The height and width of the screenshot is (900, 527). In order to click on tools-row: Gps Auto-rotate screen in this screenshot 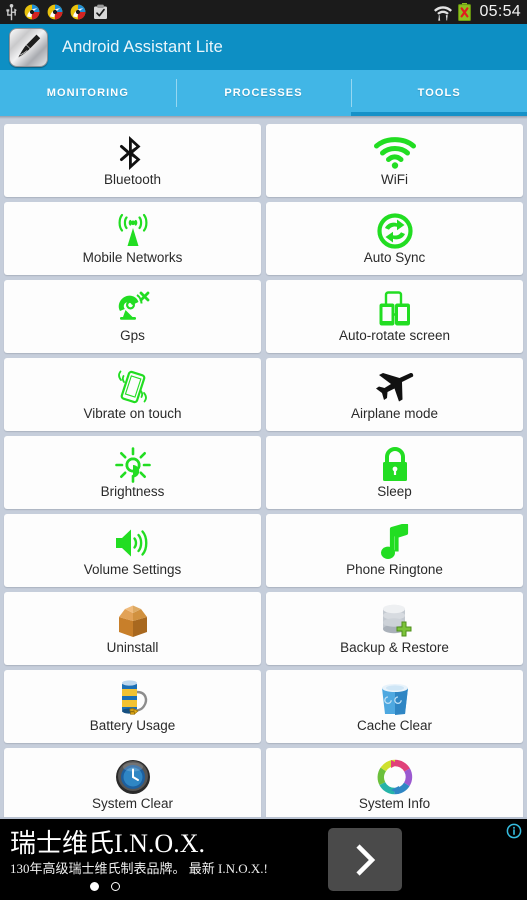, I will do `click(263, 316)`.